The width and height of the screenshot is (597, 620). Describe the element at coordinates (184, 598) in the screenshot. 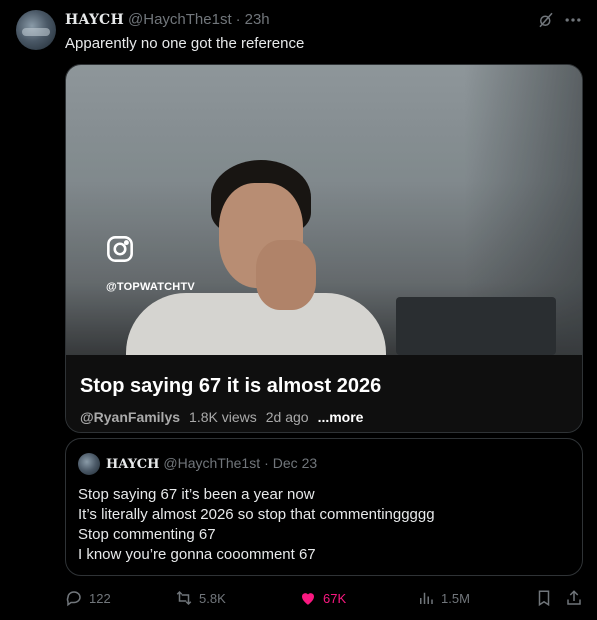

I see `retweet-icon` at that location.